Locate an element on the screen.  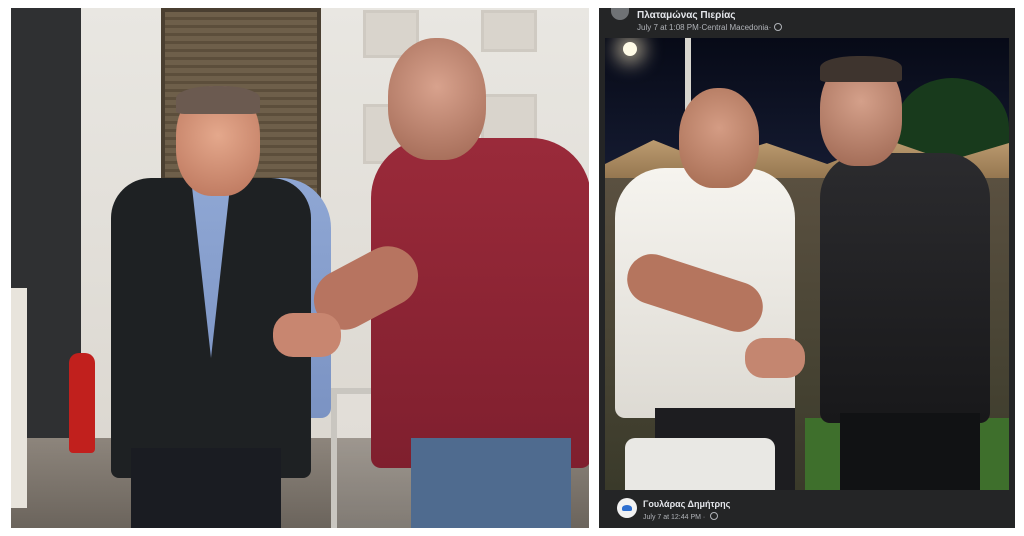
white-chair is located at coordinates (700, 464).